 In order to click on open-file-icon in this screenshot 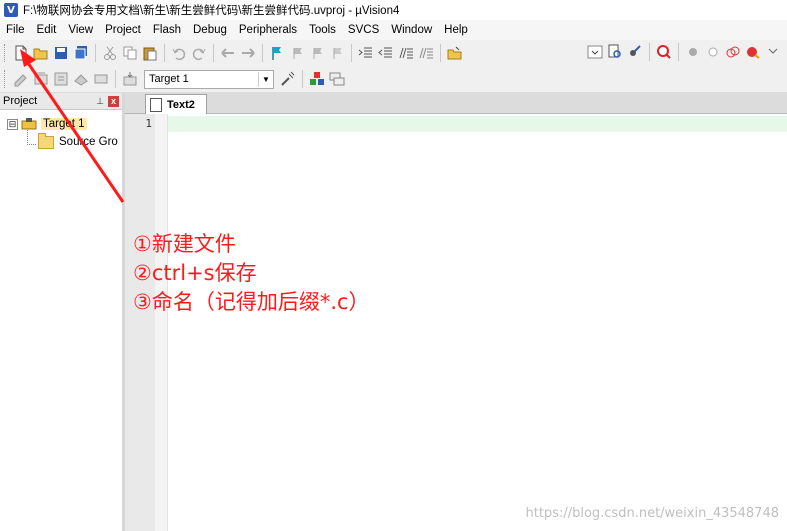, I will do `click(41, 53)`.